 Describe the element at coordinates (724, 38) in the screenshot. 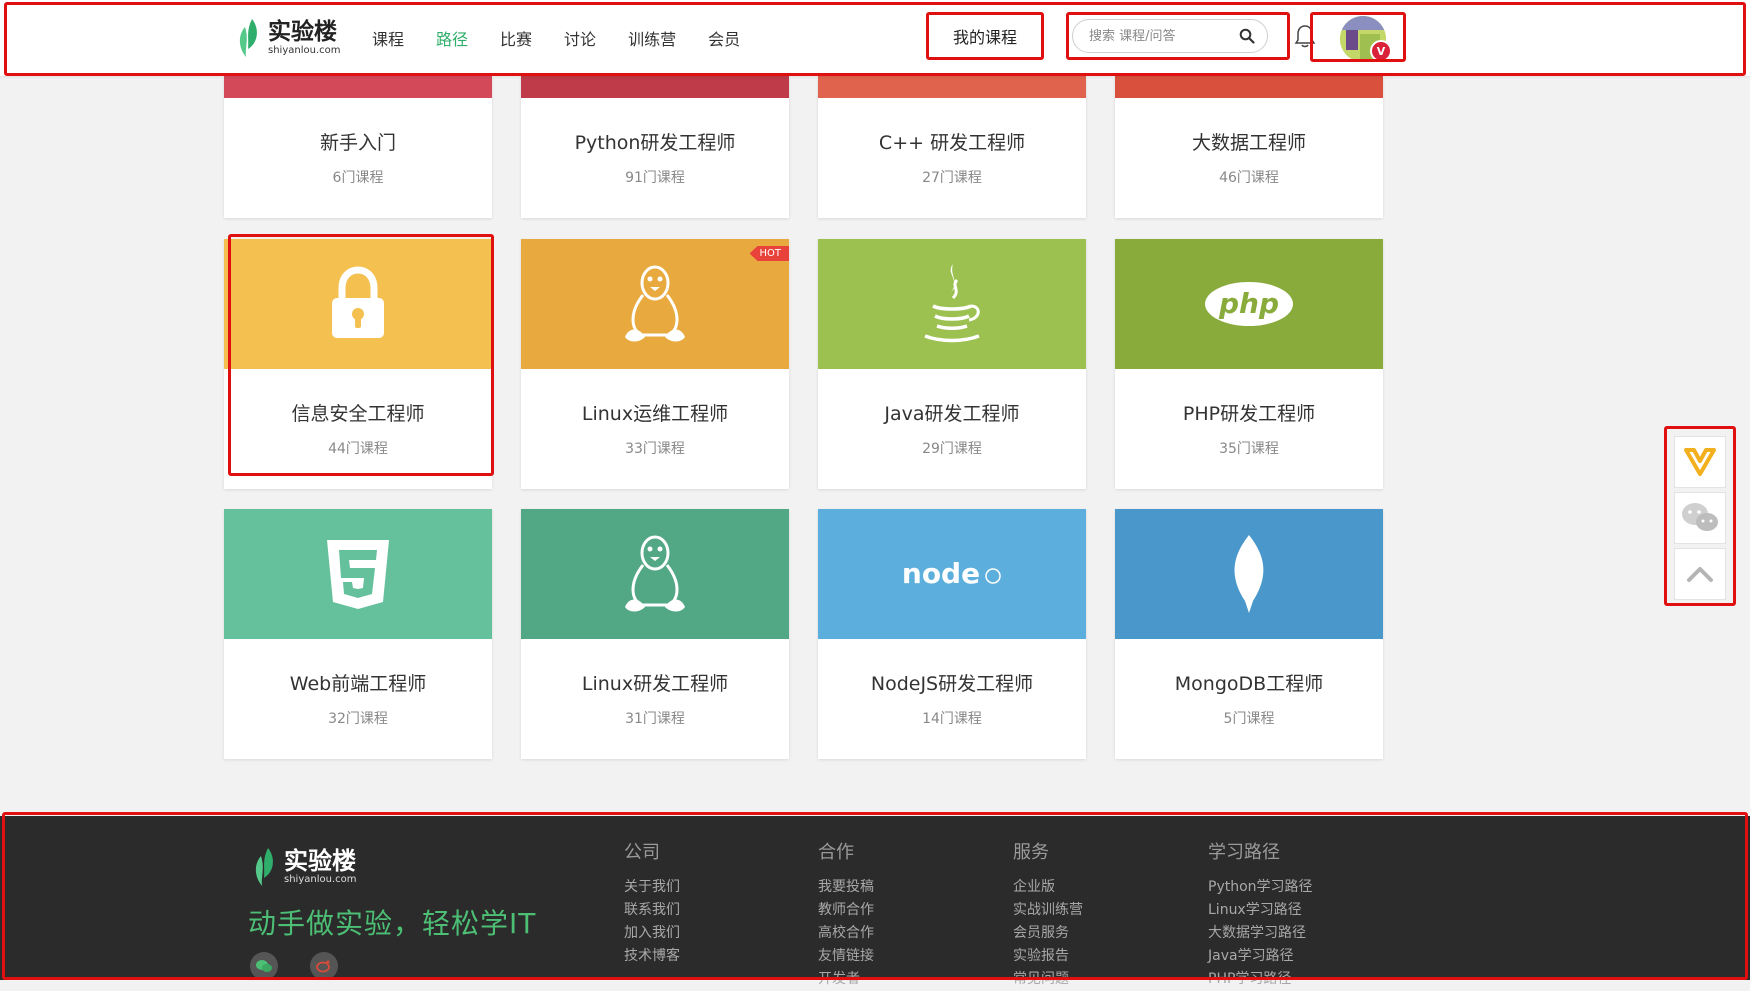

I see `nav-membership: 会员` at that location.